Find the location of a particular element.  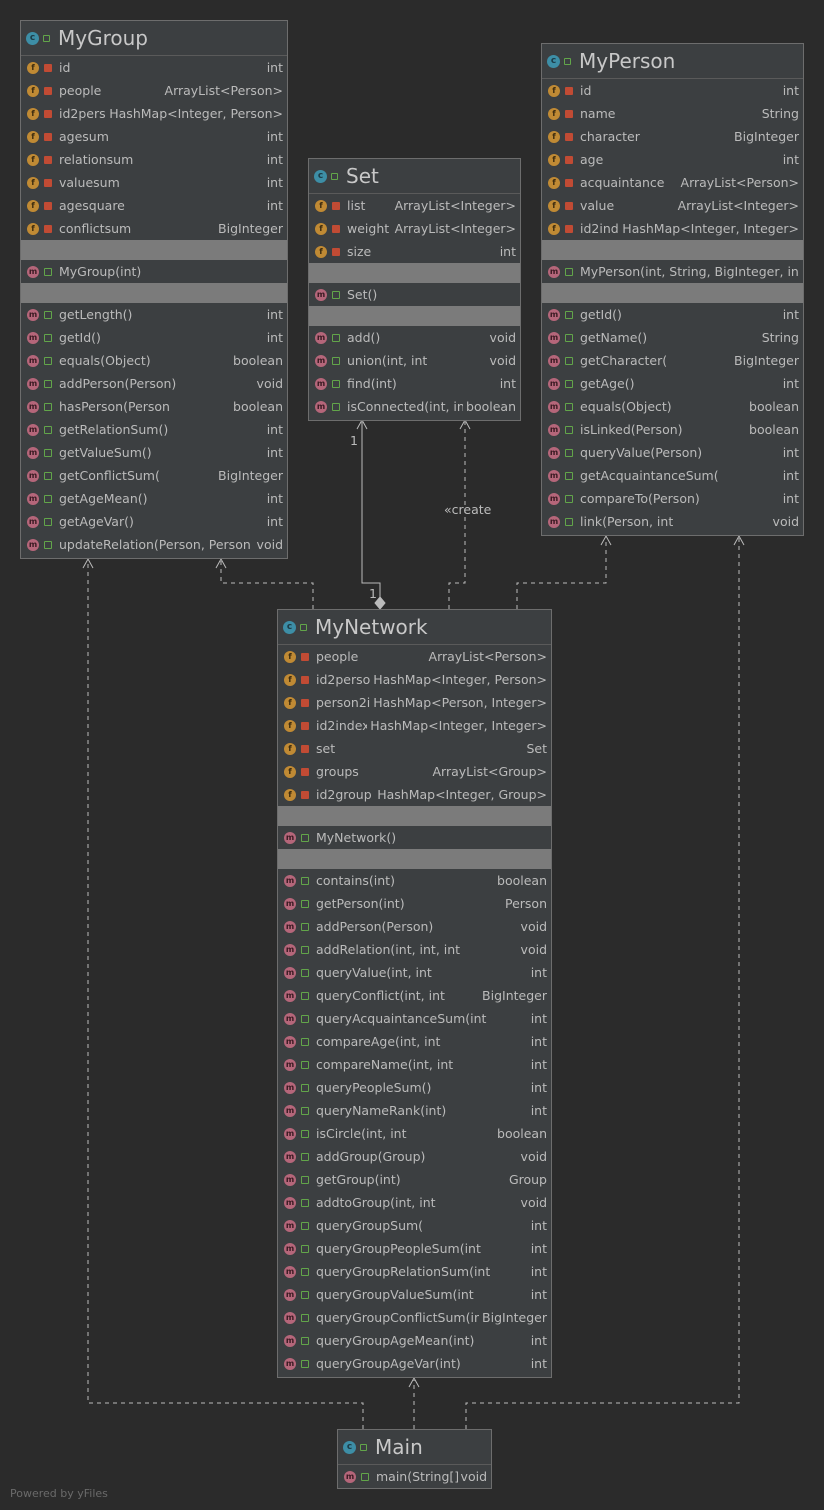

field-row: f acquaintance ArrayList<Person> is located at coordinates (672, 182).